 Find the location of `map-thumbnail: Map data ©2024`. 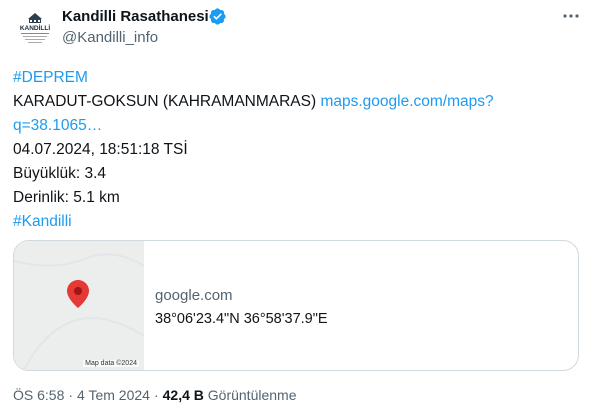

map-thumbnail: Map data ©2024 is located at coordinates (79, 305).